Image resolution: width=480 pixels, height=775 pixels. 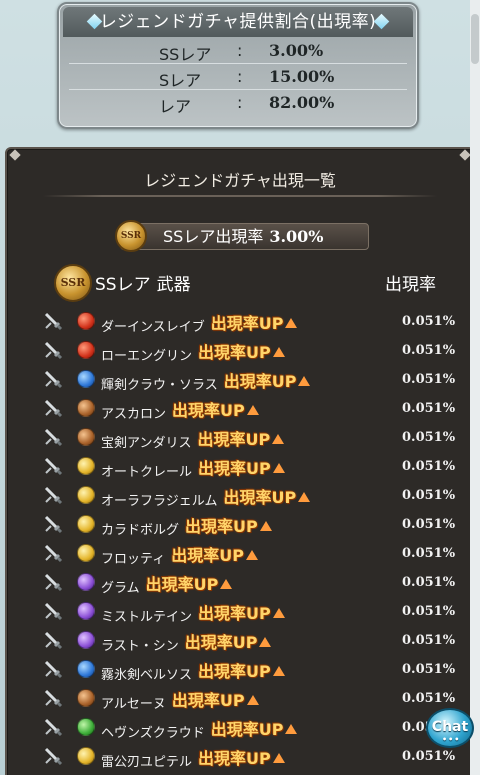 I want to click on list-item: ヘヴンズクラウド 出現率UP 0.051, so click(x=240, y=727).